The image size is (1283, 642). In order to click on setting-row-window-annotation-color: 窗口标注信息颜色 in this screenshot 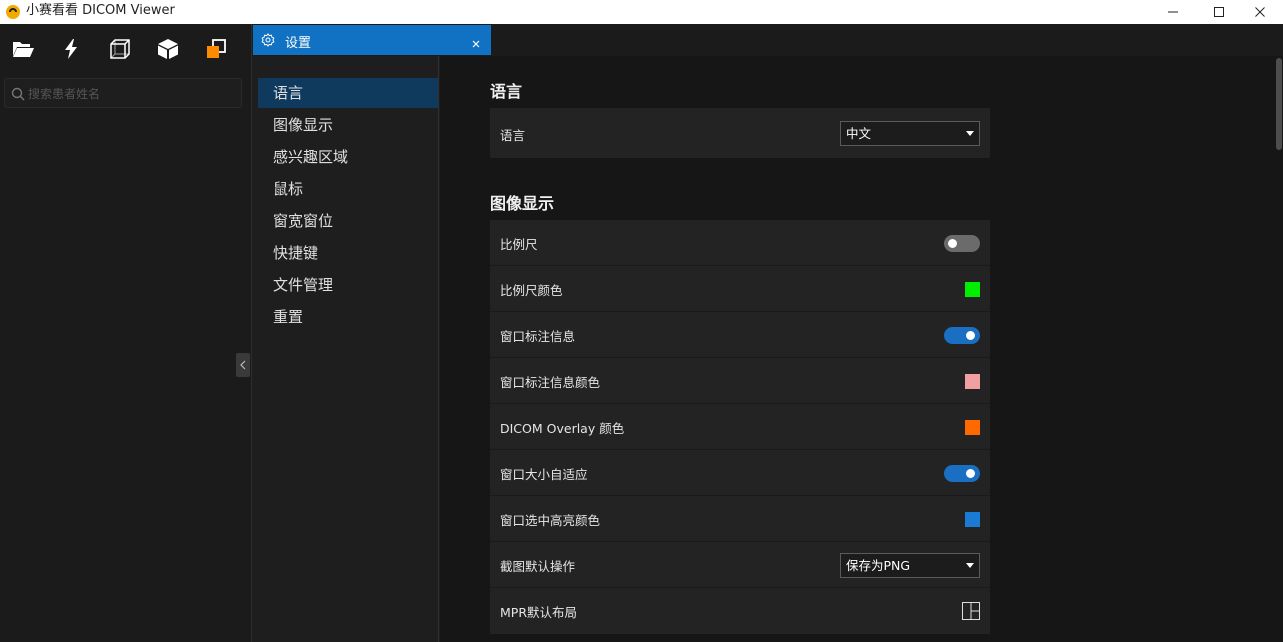, I will do `click(740, 381)`.